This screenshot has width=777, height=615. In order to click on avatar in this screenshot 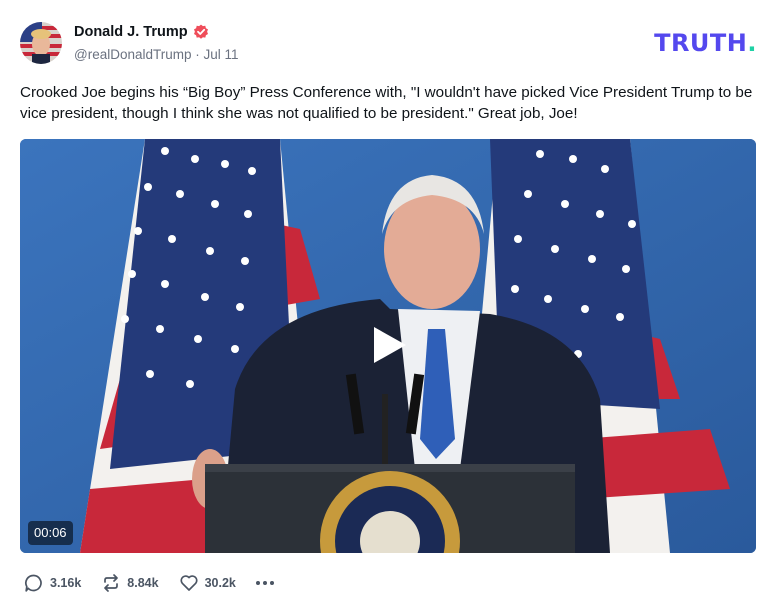, I will do `click(41, 43)`.